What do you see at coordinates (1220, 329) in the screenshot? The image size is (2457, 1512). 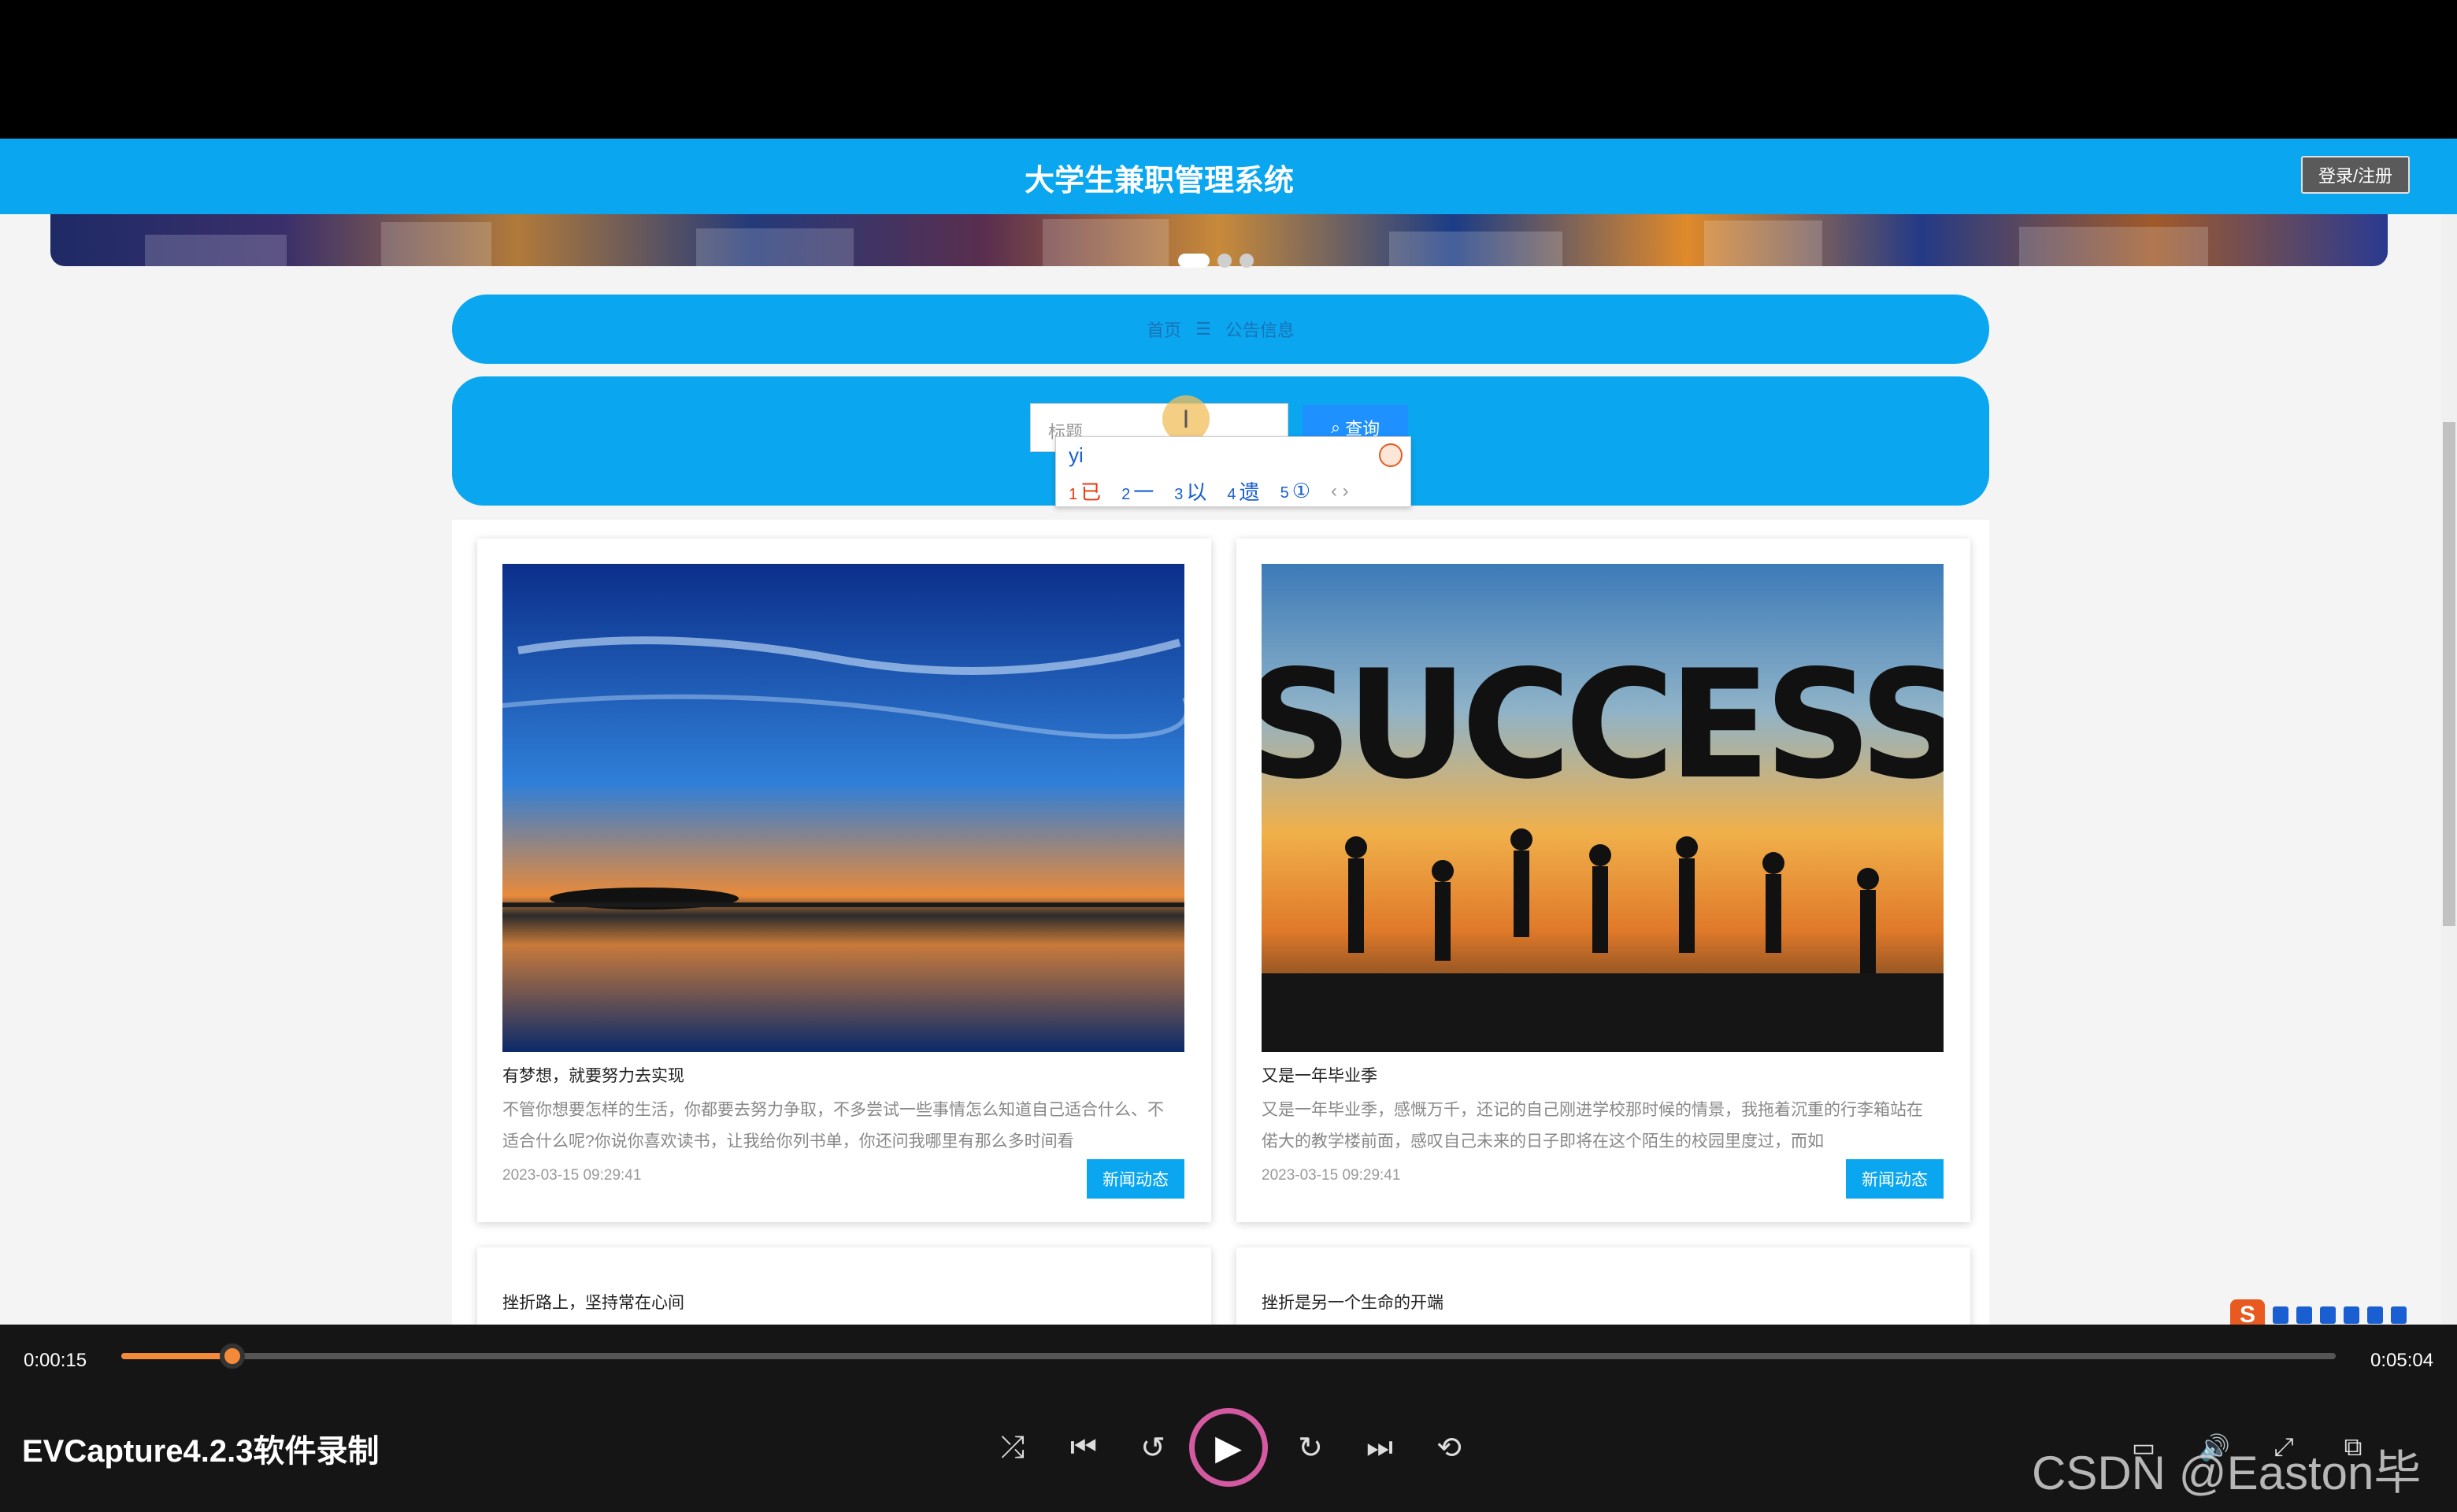 I see `breadcrumb: 首页 ☰ 公告信息` at bounding box center [1220, 329].